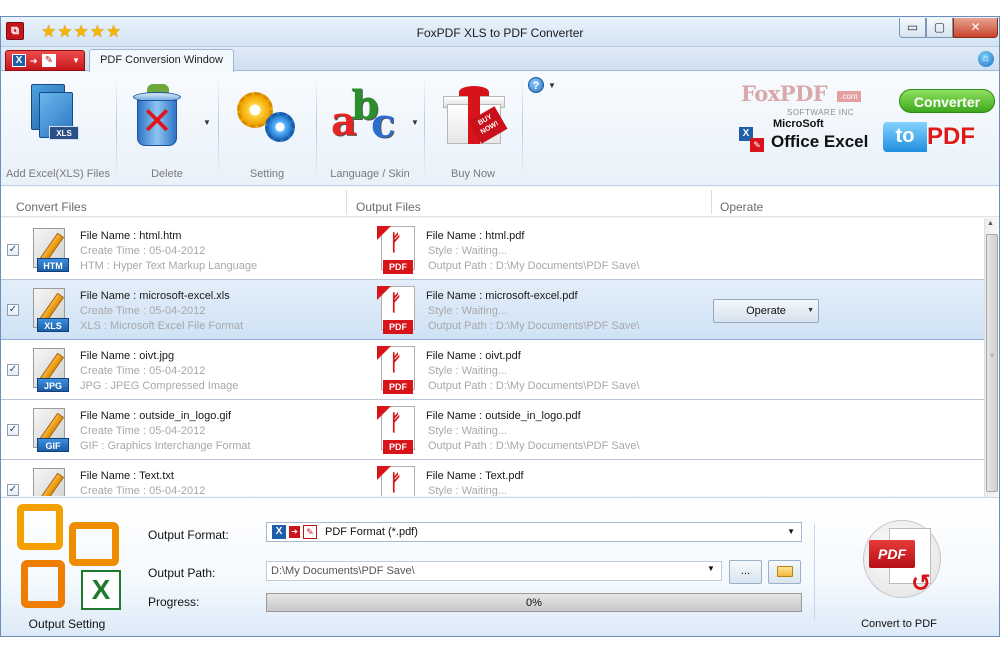 The width and height of the screenshot is (1000, 649). What do you see at coordinates (475, 236) in the screenshot?
I see `output-file-name: File Name : html.pdf` at bounding box center [475, 236].